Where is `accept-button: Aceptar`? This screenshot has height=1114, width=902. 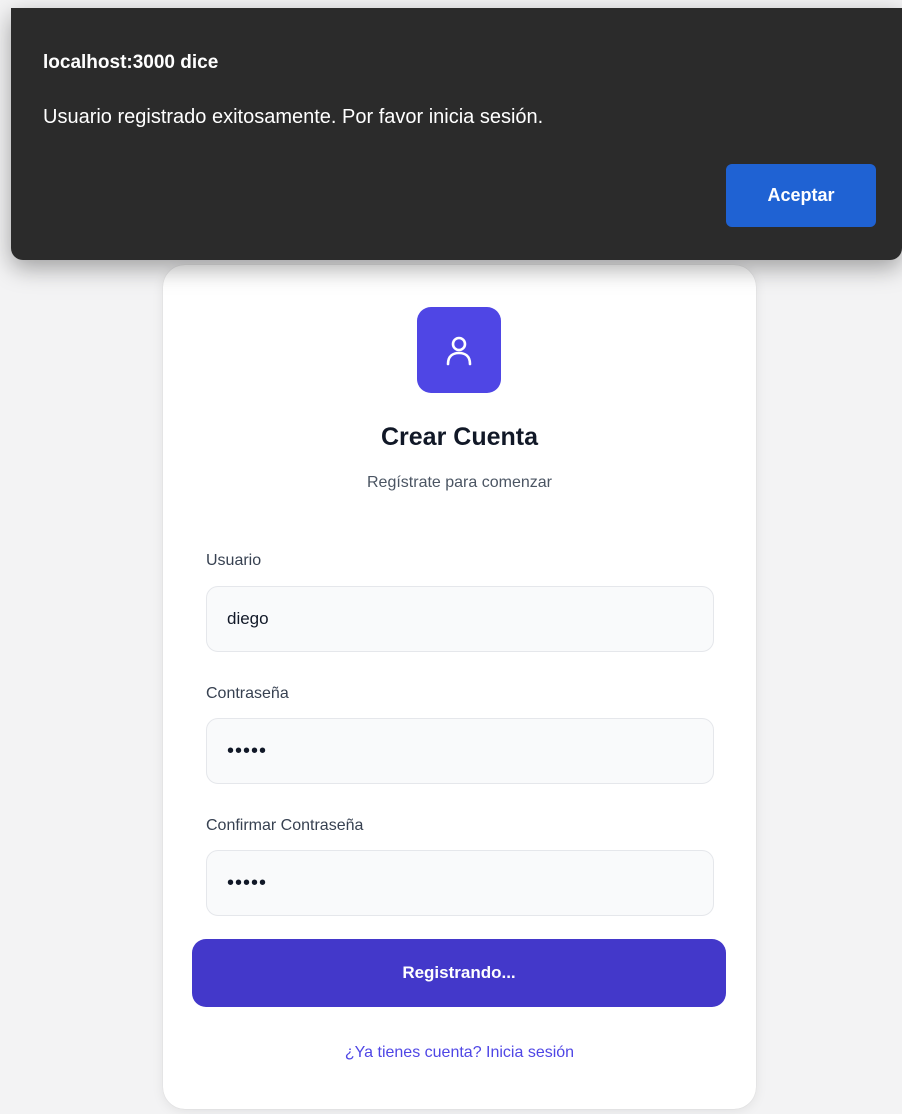
accept-button: Aceptar is located at coordinates (801, 195).